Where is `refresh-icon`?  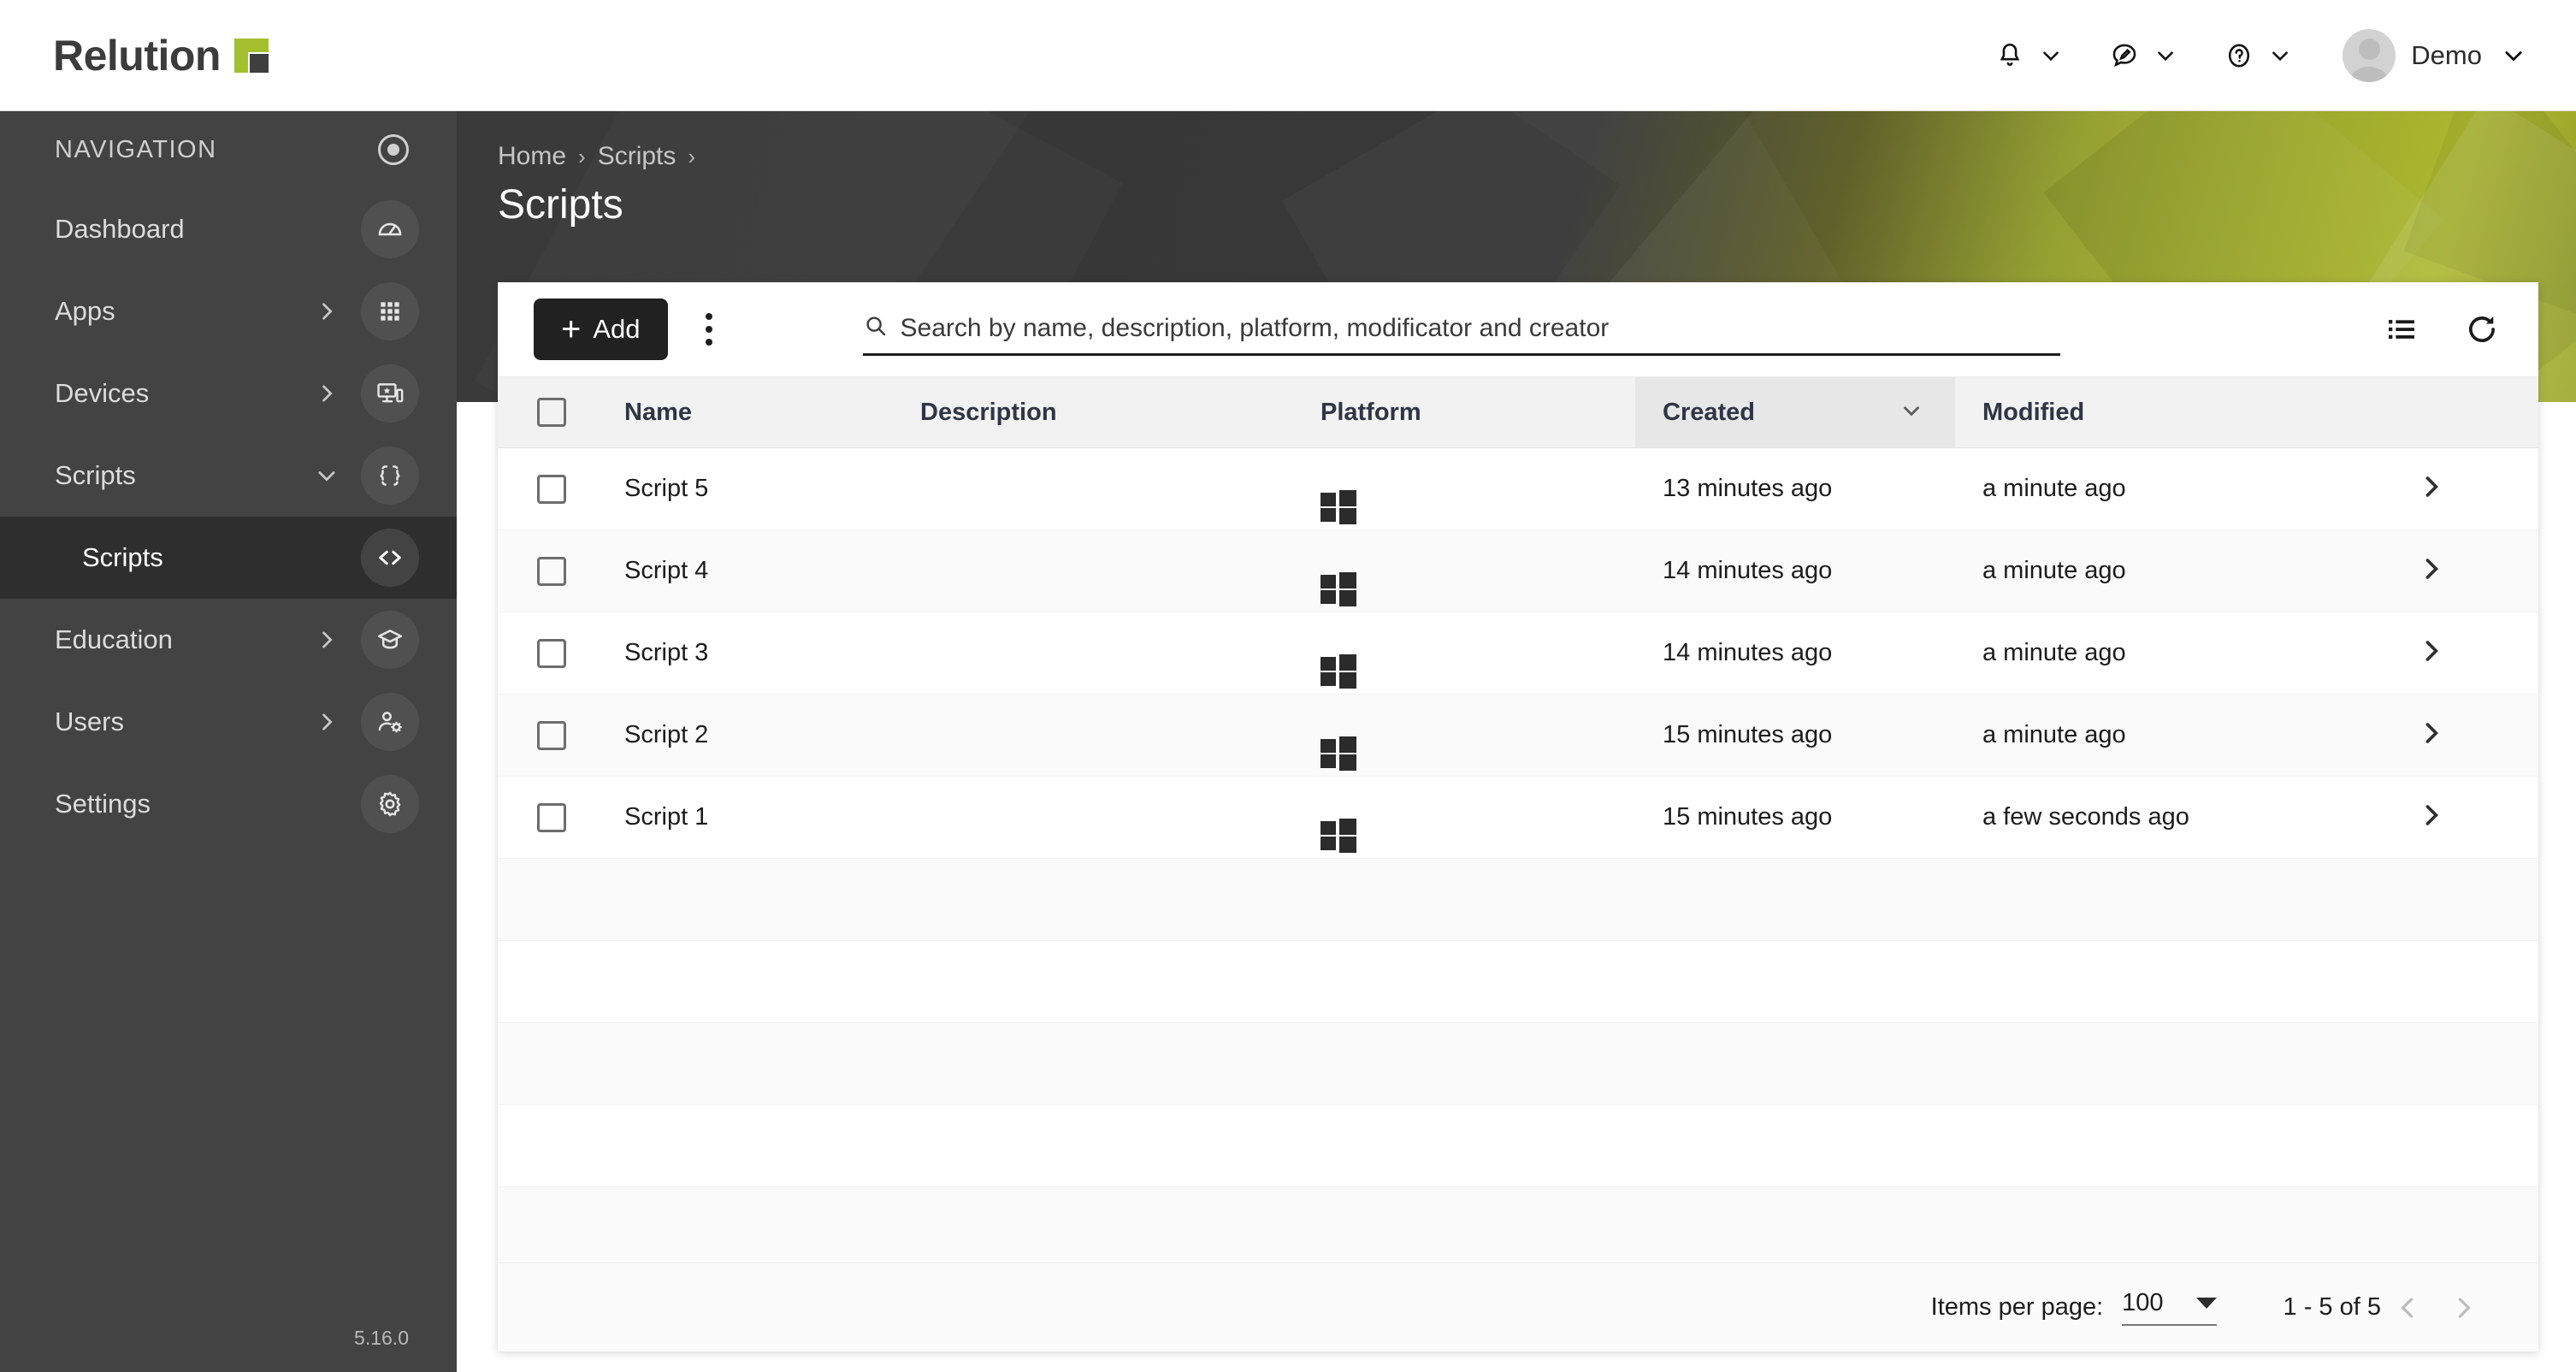 refresh-icon is located at coordinates (2481, 329).